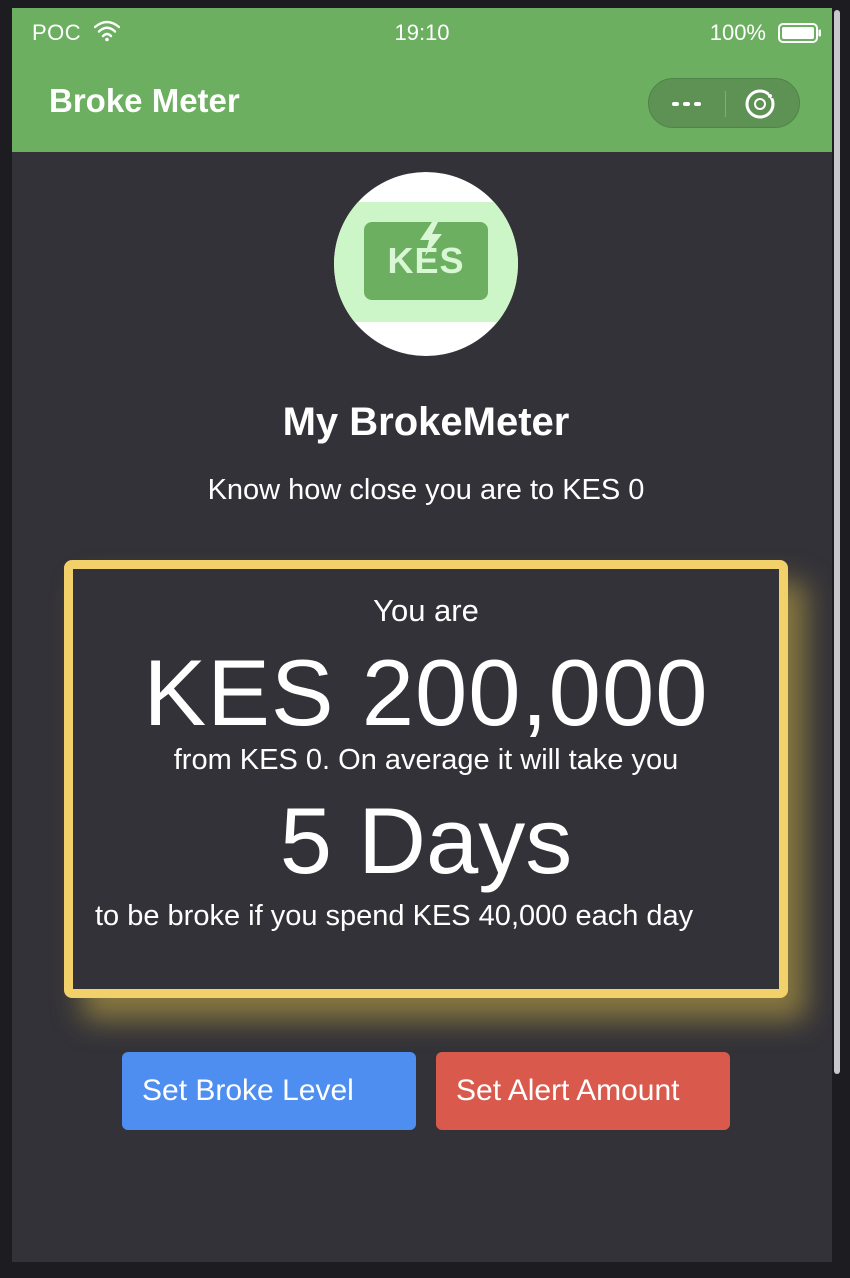  I want to click on battery-percent: 100%, so click(737, 32).